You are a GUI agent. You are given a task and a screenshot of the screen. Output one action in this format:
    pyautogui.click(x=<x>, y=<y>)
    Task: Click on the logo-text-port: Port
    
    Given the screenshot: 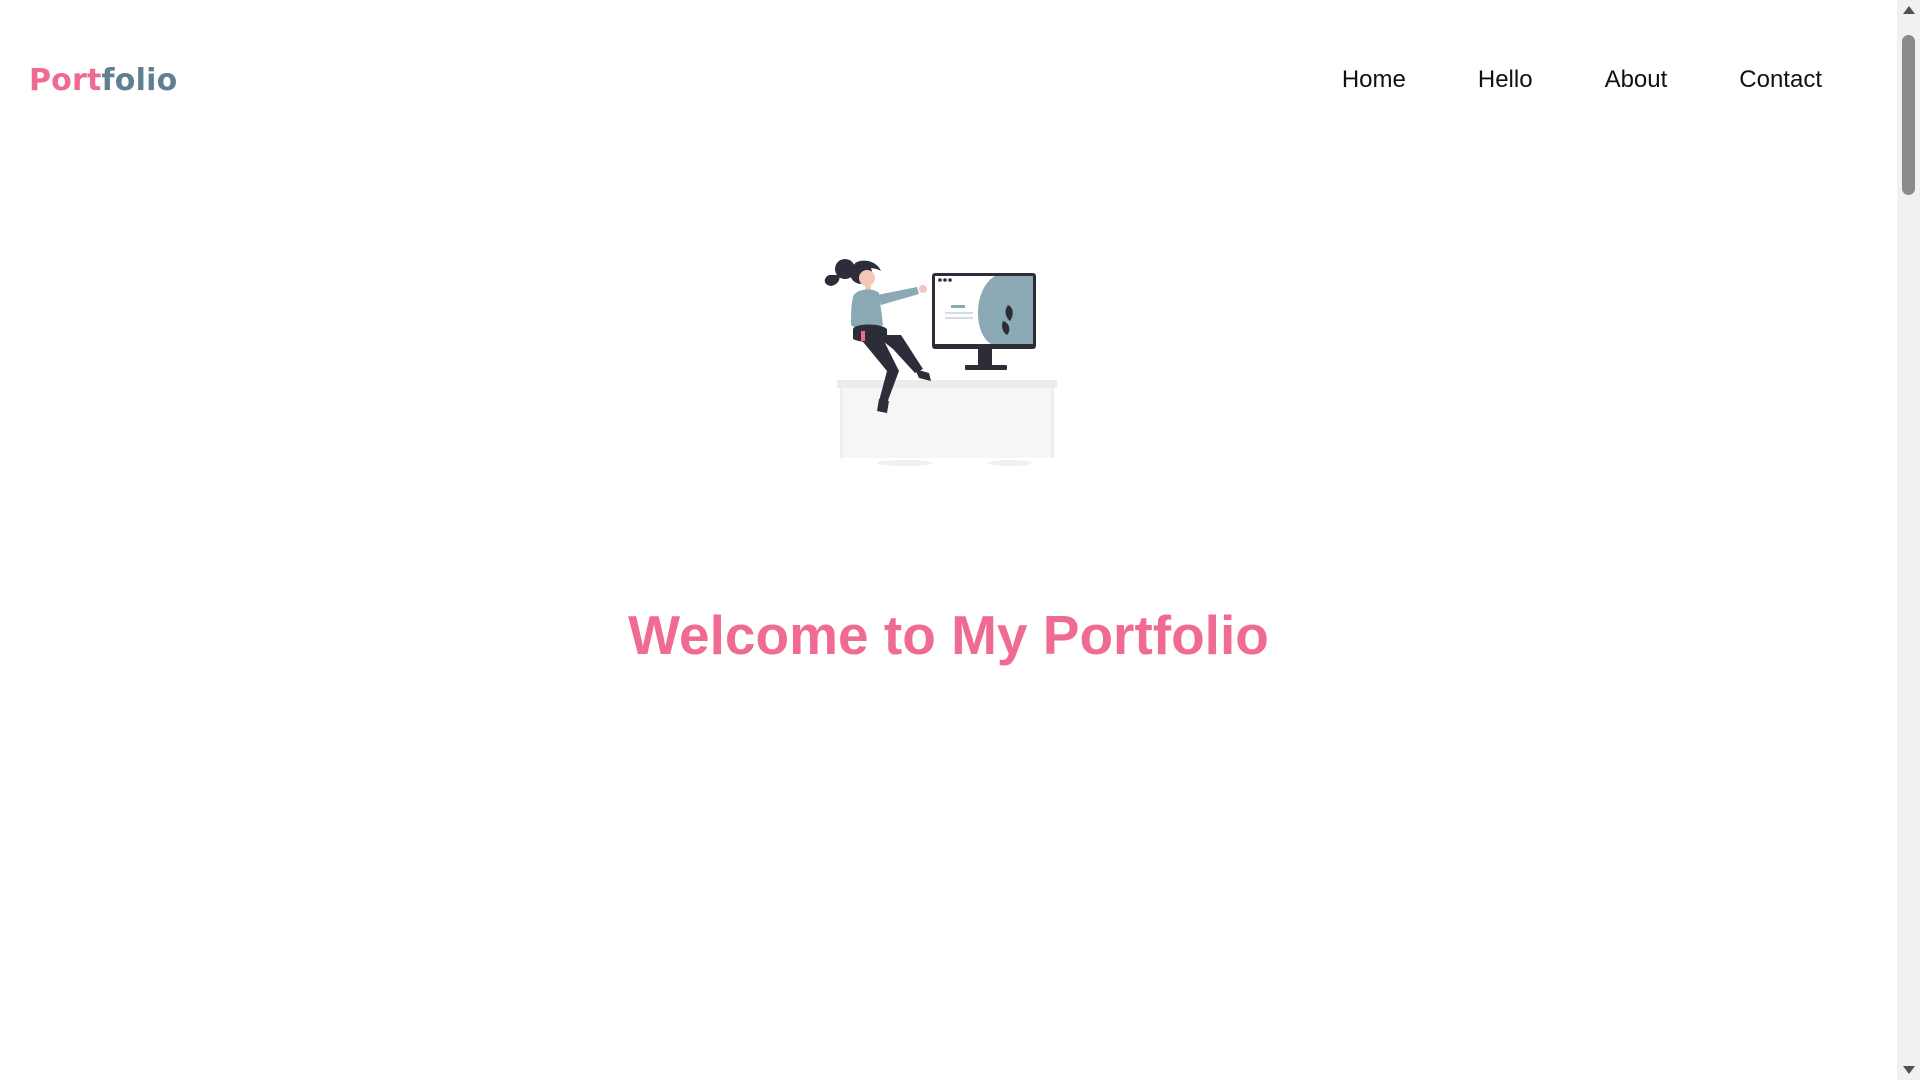 What is the action you would take?
    pyautogui.click(x=65, y=80)
    